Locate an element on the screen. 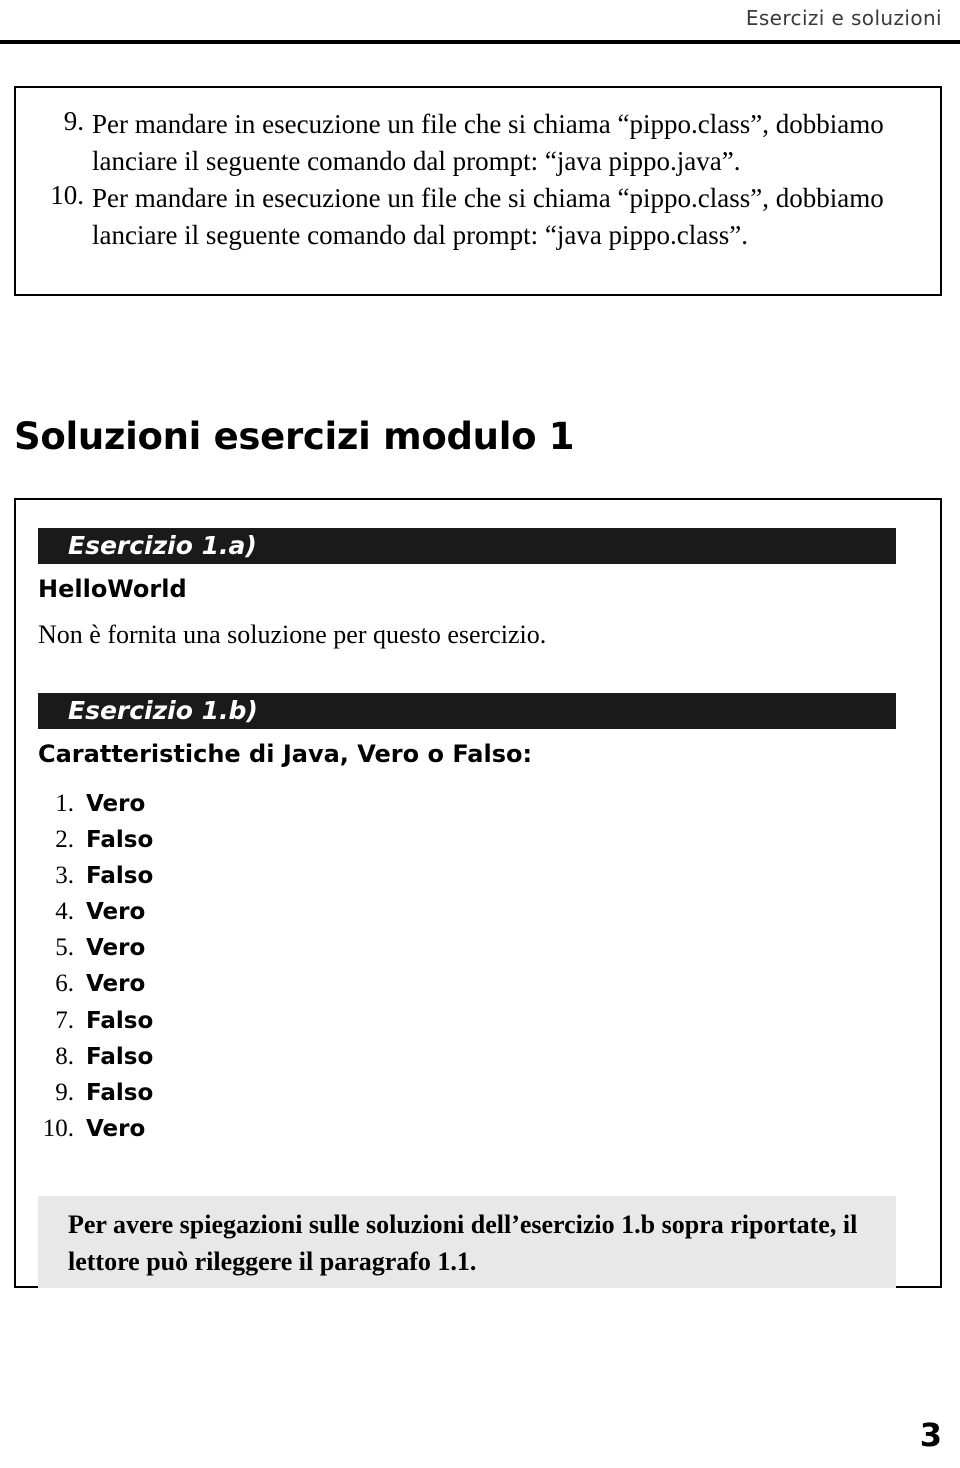 This screenshot has height=1468, width=960. exercise-b-subtitle: Caratteristiche di Java, Vero o Falso: is located at coordinates (285, 754).